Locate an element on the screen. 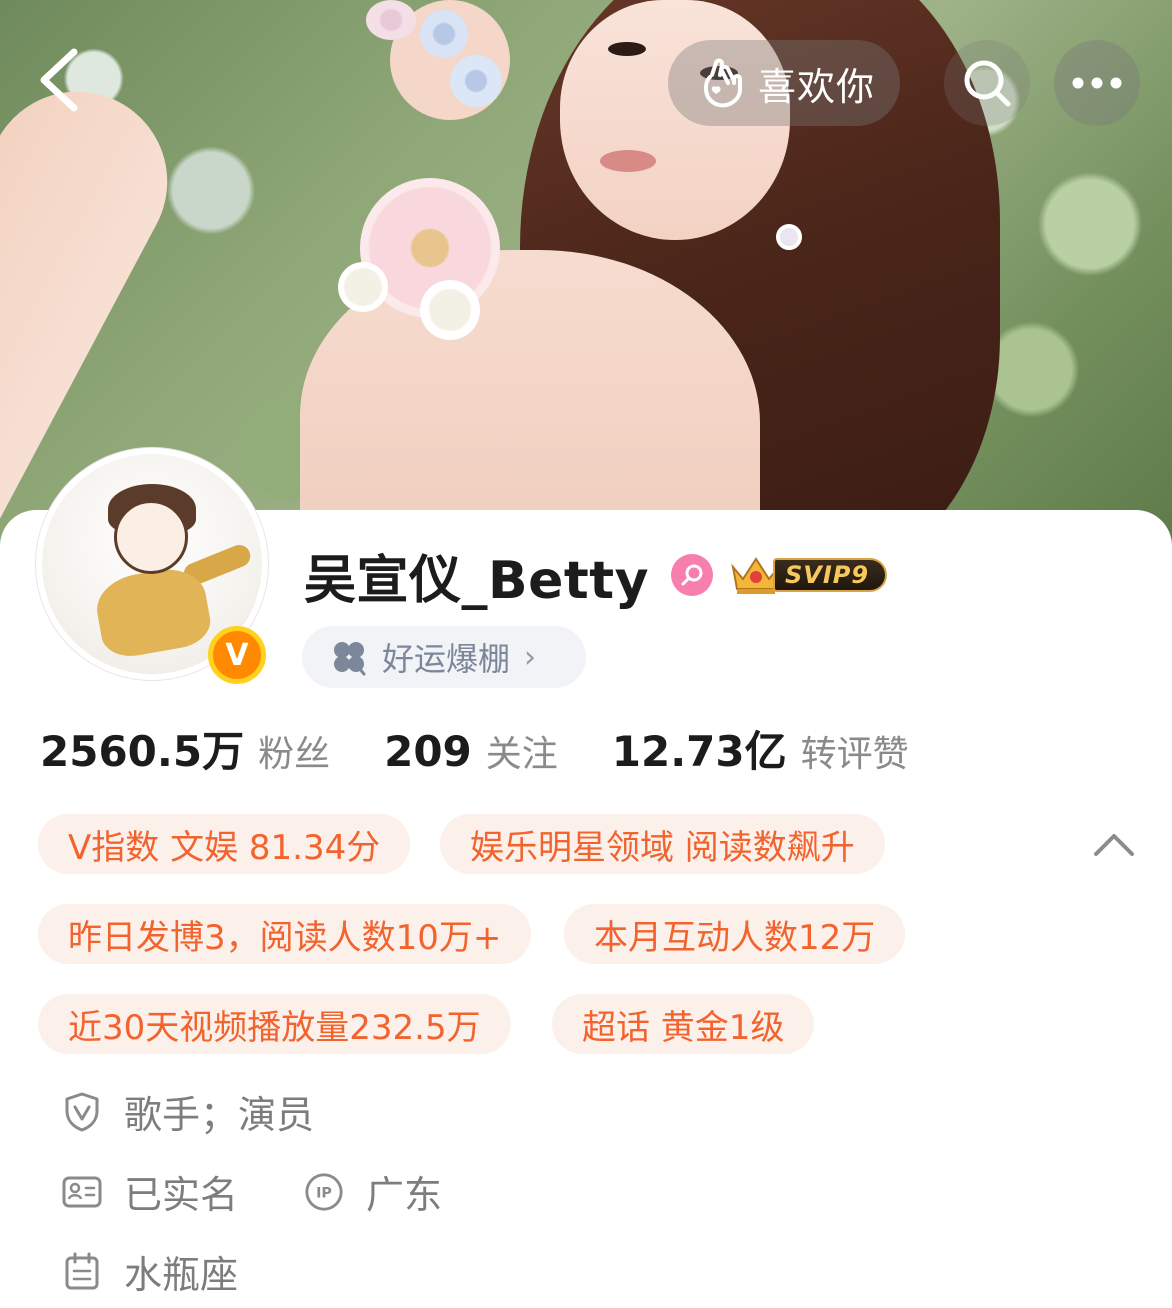 Image resolution: width=1172 pixels, height=1308 pixels. cover-eye-left is located at coordinates (627, 49).